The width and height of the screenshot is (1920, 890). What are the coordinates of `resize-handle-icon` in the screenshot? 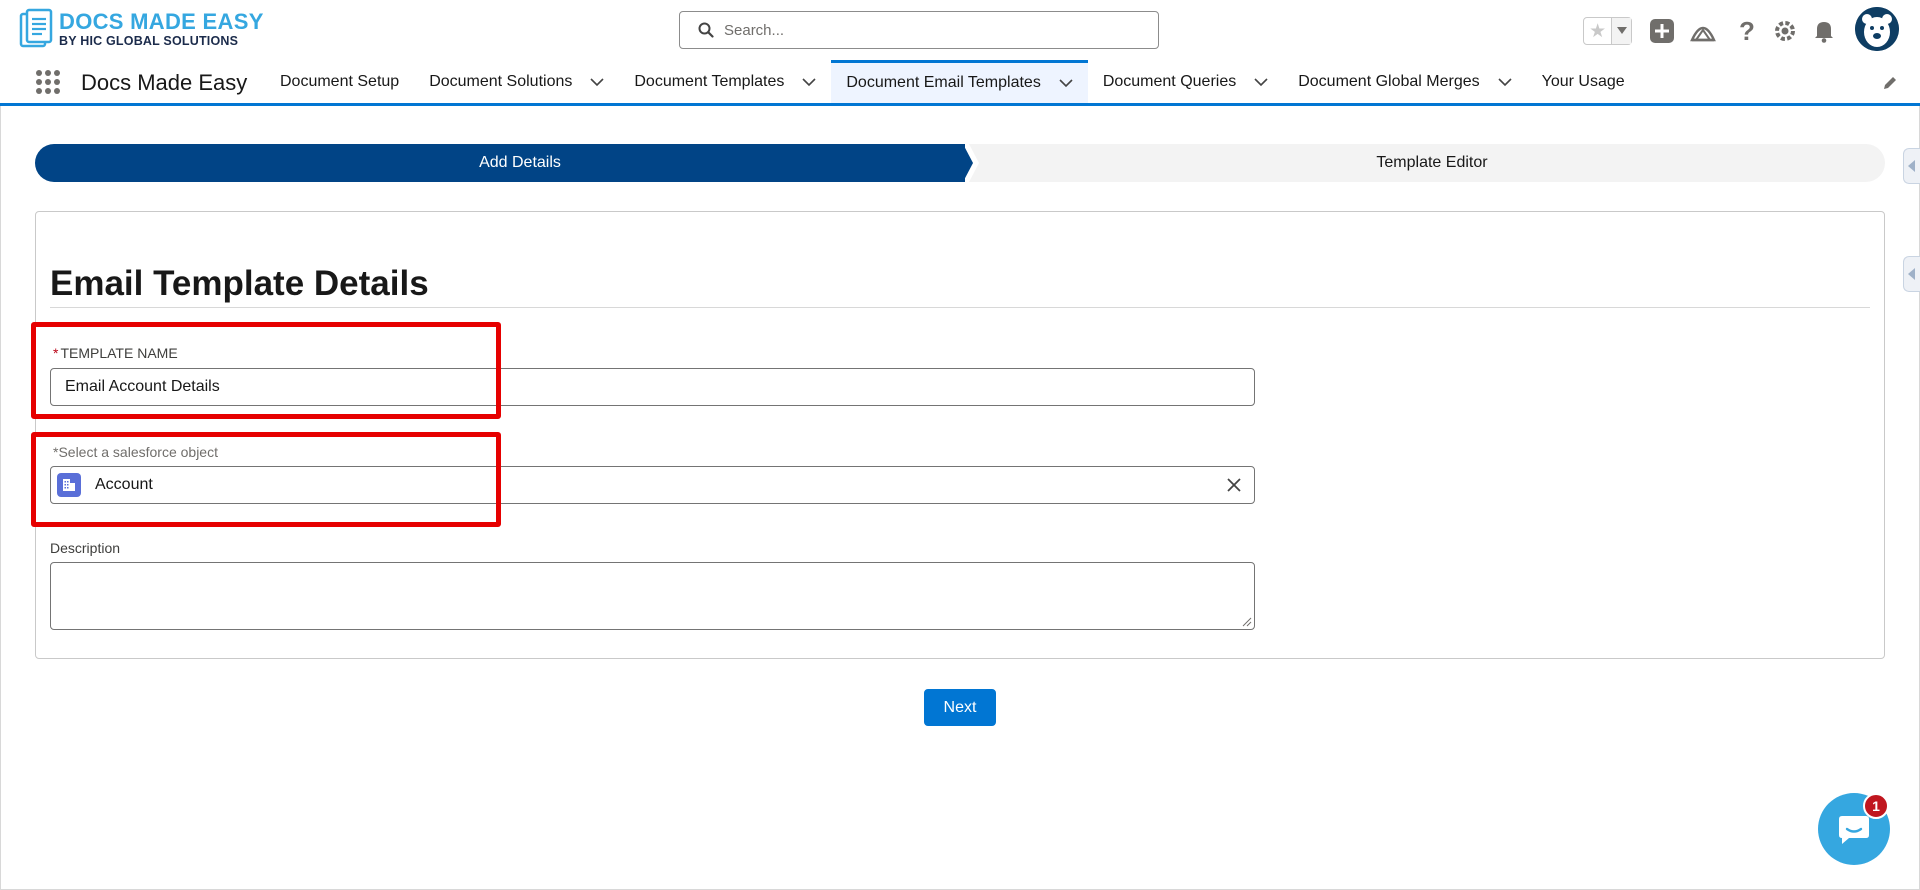 It's located at (1247, 622).